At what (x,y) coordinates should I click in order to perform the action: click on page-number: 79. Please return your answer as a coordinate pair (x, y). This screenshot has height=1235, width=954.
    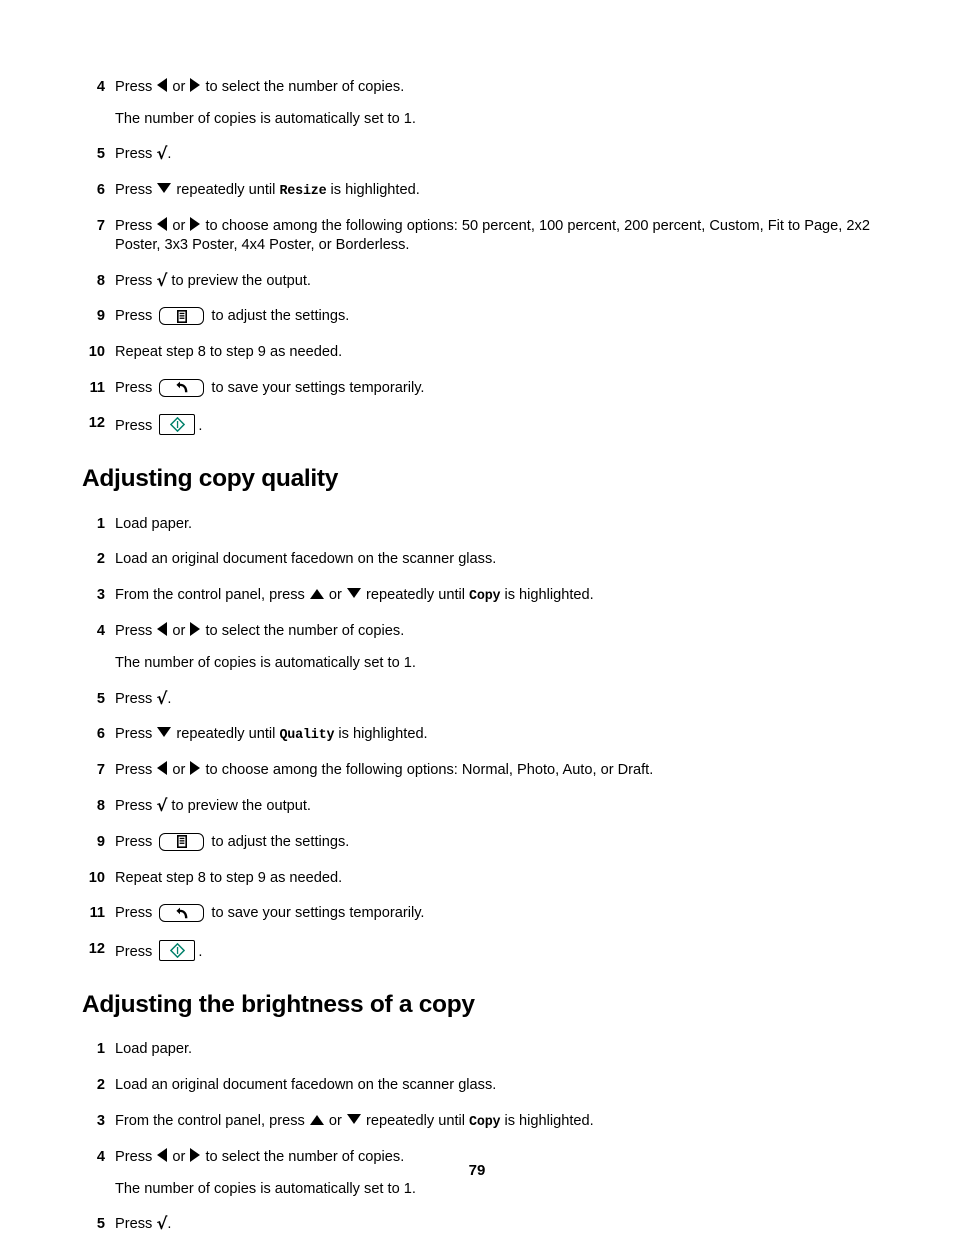
    Looking at the image, I should click on (477, 1170).